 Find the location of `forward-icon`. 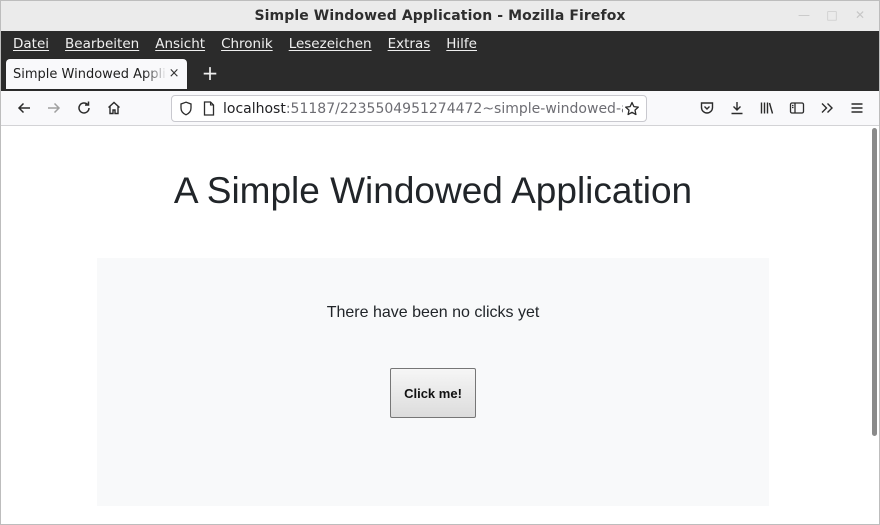

forward-icon is located at coordinates (54, 108).